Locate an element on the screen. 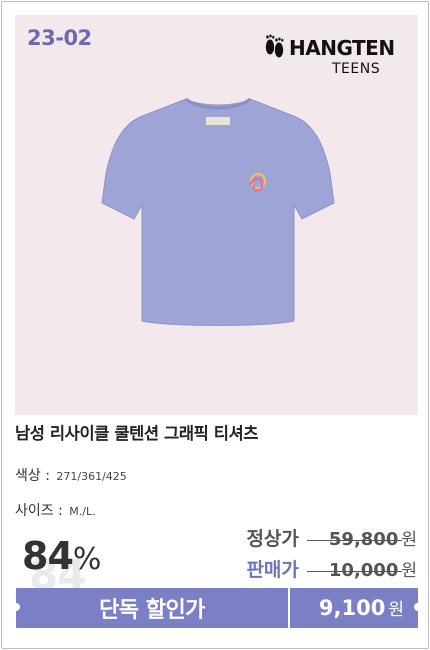 The width and height of the screenshot is (430, 650). brand-sub: TEENS is located at coordinates (355, 69).